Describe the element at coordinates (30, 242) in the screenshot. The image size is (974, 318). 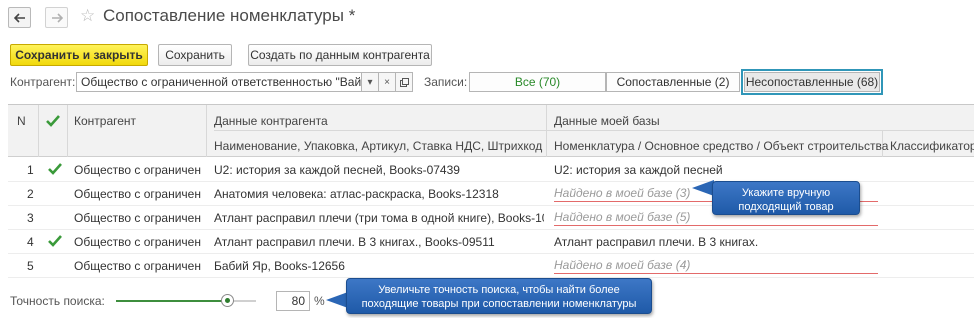
I see `row-number: 4` at that location.